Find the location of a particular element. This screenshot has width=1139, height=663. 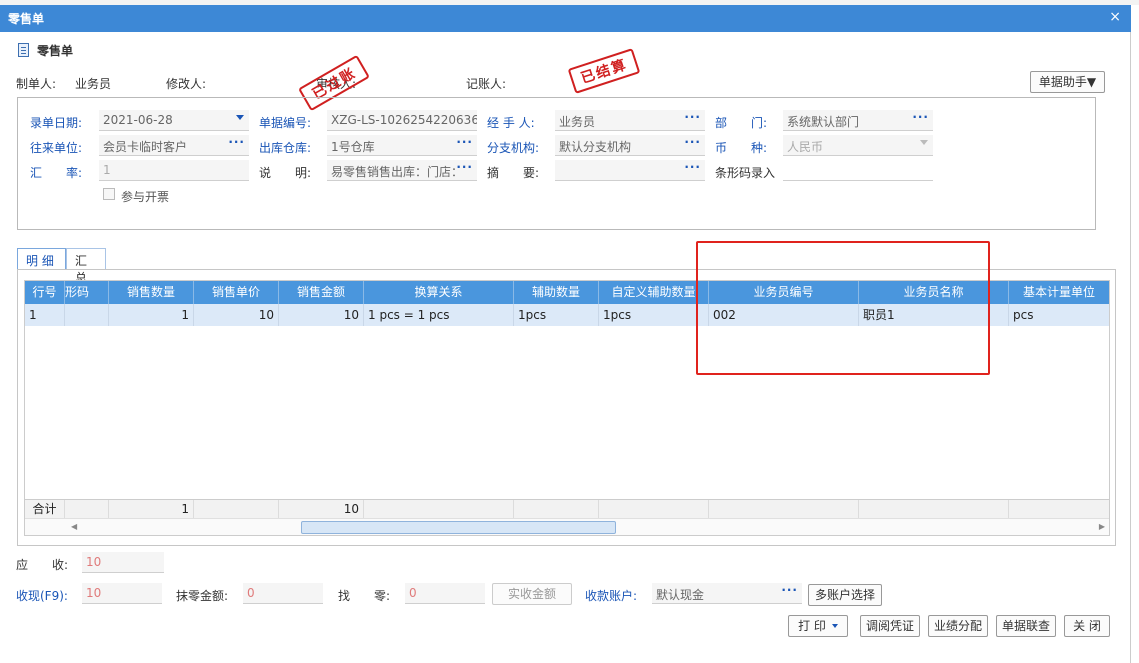

col-header: 销售单价 is located at coordinates (236, 292).